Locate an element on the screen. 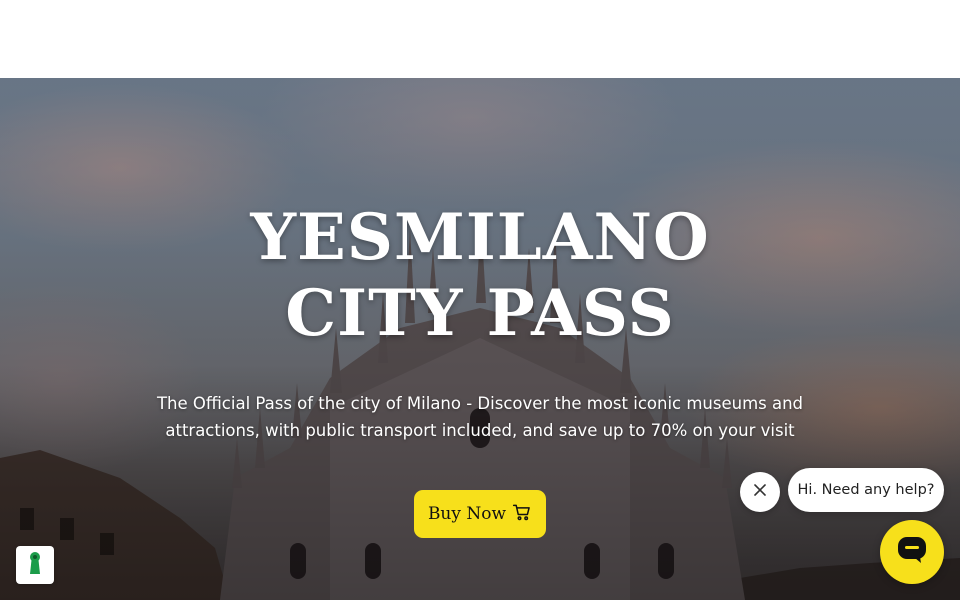  accessibility-badge is located at coordinates (35, 565).